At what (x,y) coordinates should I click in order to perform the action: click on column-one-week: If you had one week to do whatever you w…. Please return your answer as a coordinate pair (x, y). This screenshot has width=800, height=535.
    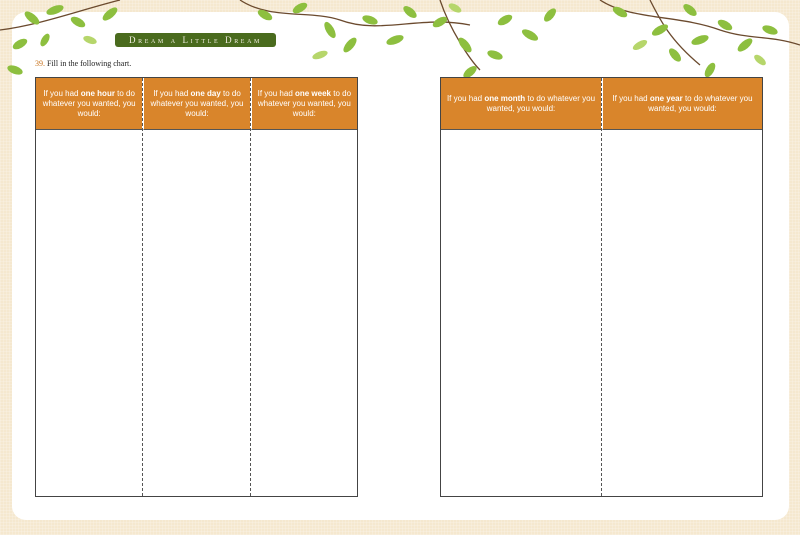
    Looking at the image, I should click on (303, 287).